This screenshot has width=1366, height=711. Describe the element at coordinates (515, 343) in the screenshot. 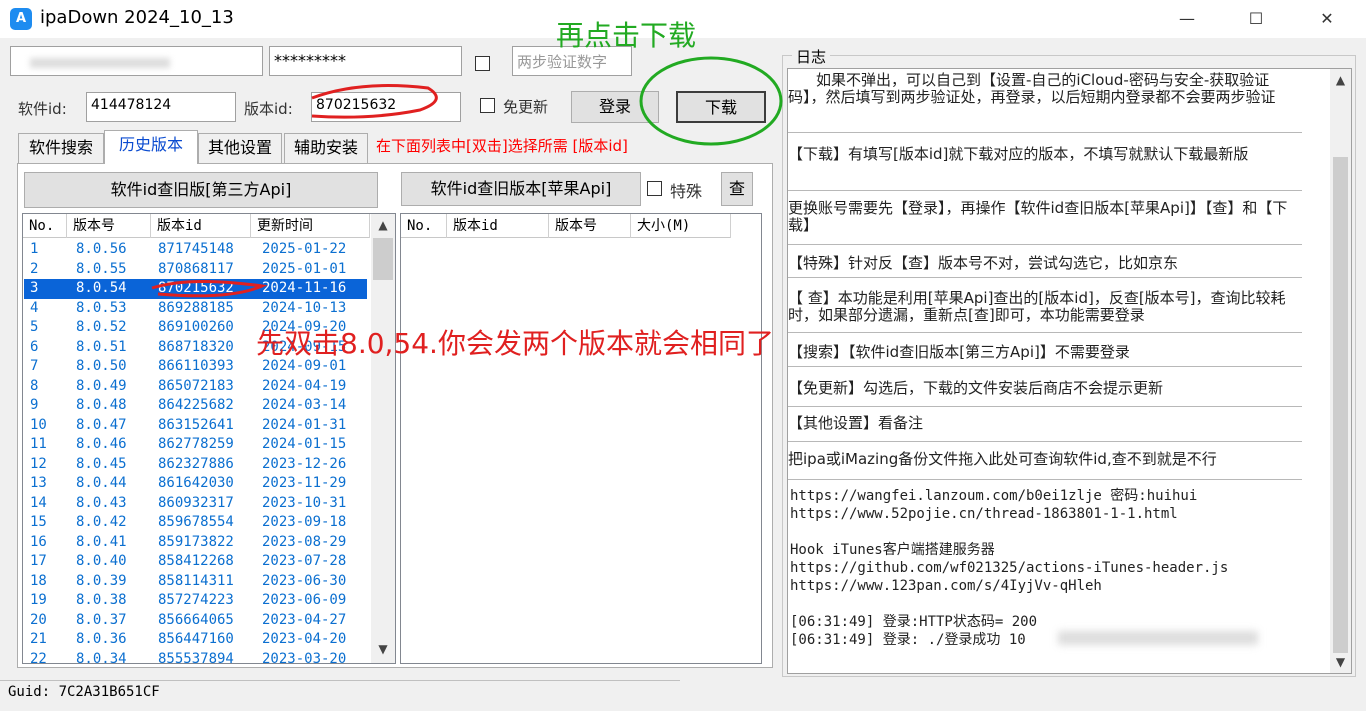

I see `annotation-red-text: 先双击8.0,54.你会发两个版本就会相同了` at that location.